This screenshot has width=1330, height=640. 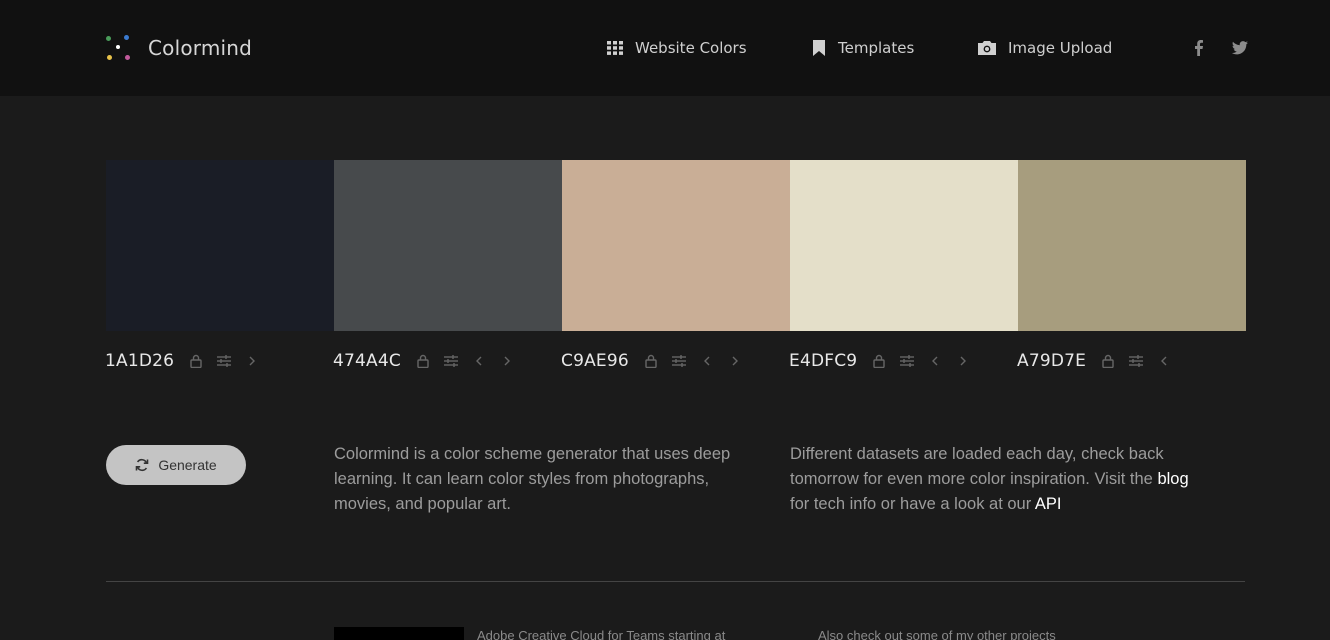 I want to click on facebook-icon, so click(x=1199, y=48).